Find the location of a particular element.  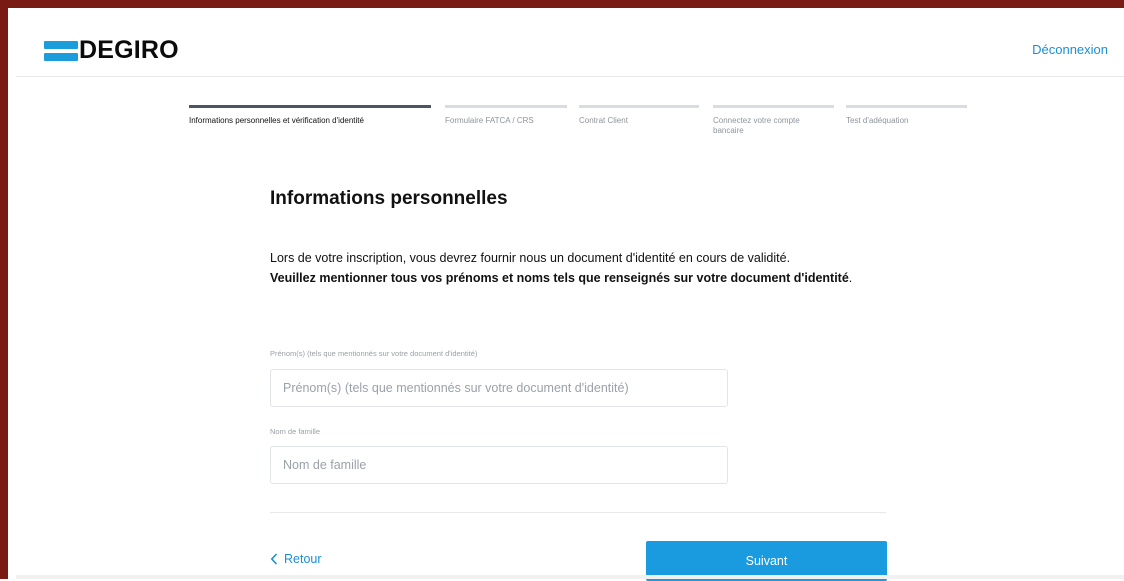

step-bank-account: Connectez votre compte bancaire is located at coordinates (773, 120).